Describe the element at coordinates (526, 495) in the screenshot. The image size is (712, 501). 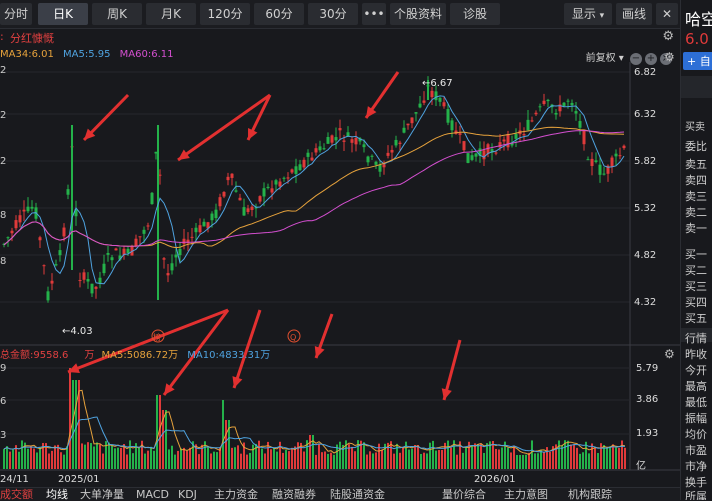
I see `tab-main-intent: 主力意图` at that location.